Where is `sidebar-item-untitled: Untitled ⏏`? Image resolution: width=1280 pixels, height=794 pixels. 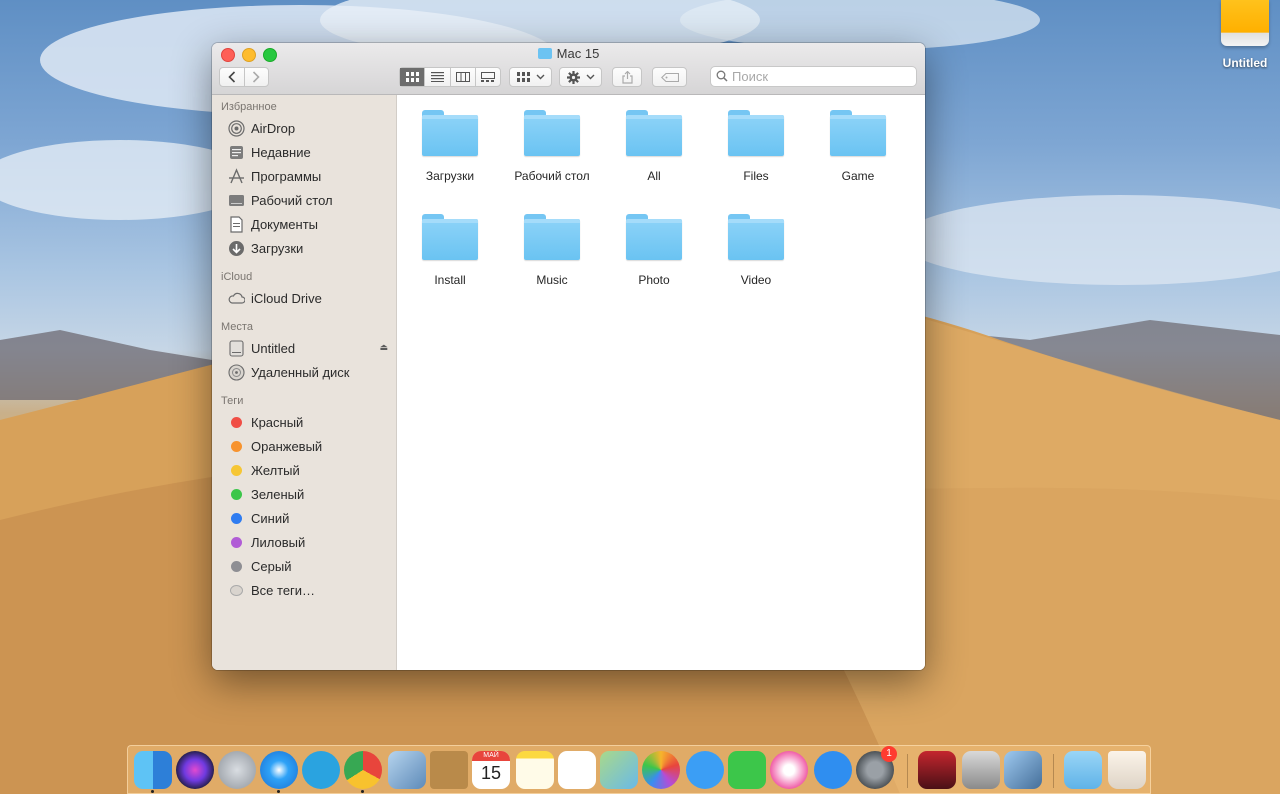
sidebar-item-untitled: Untitled ⏏ is located at coordinates (310, 348).